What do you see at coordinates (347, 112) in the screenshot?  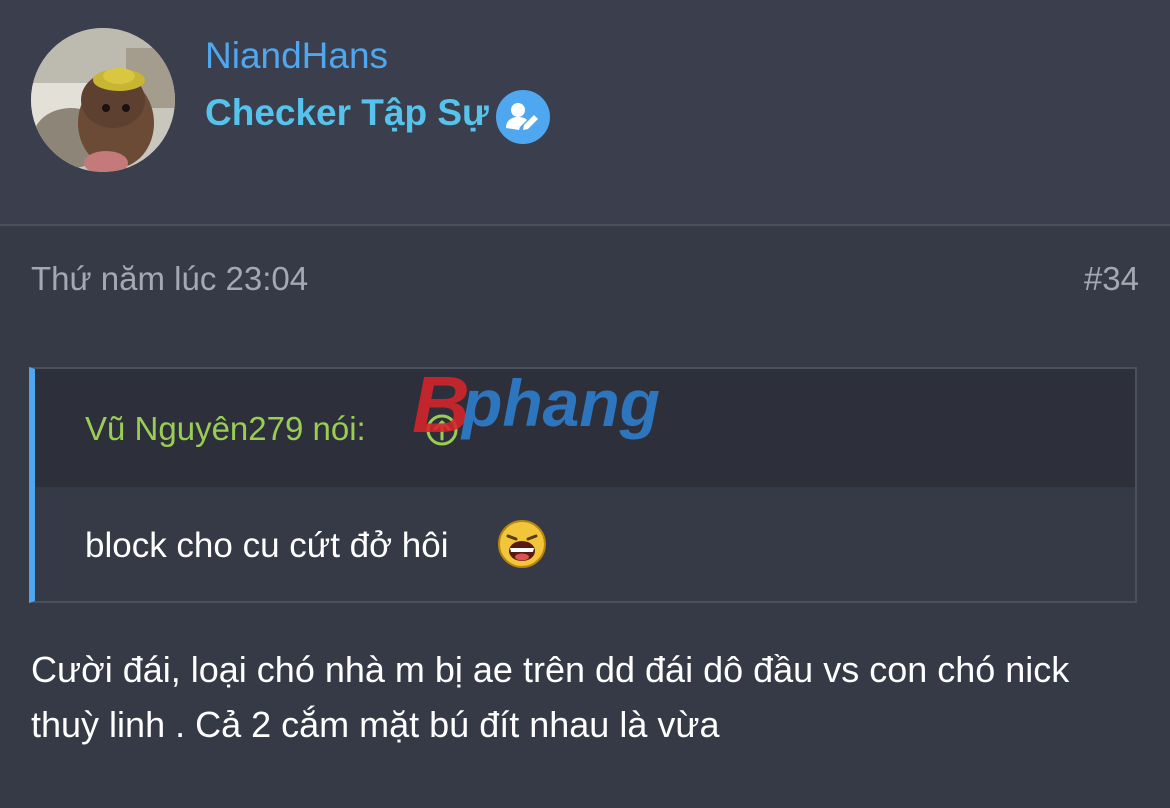 I see `user-role-title: Checker Tập Sự` at bounding box center [347, 112].